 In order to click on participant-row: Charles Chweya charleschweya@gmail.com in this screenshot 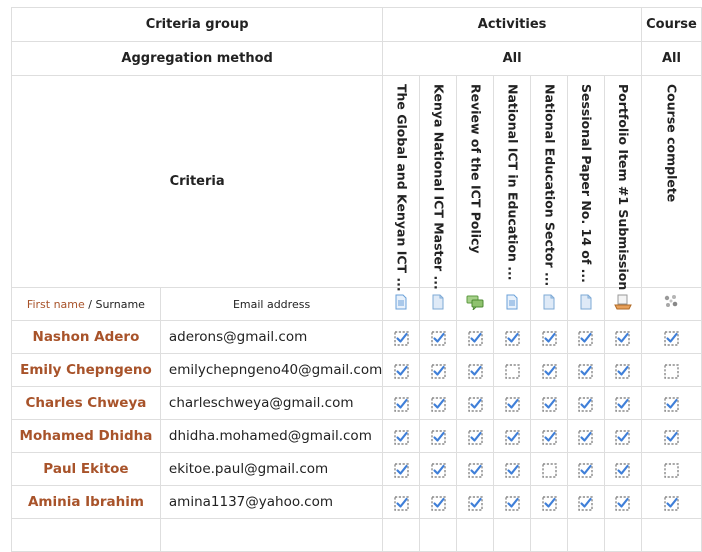, I will do `click(356, 403)`.